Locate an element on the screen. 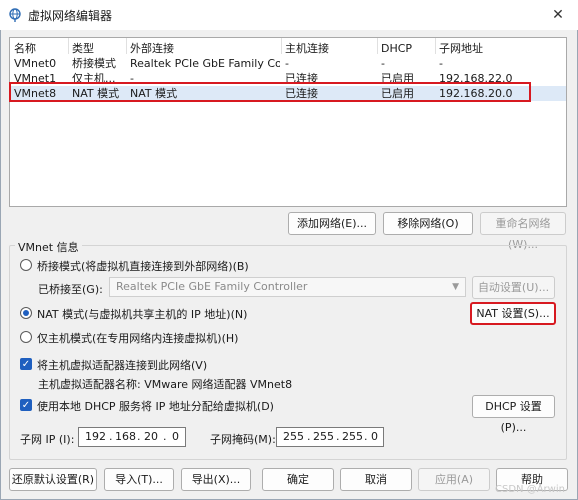  bridge-mode-radio is located at coordinates (26, 265).